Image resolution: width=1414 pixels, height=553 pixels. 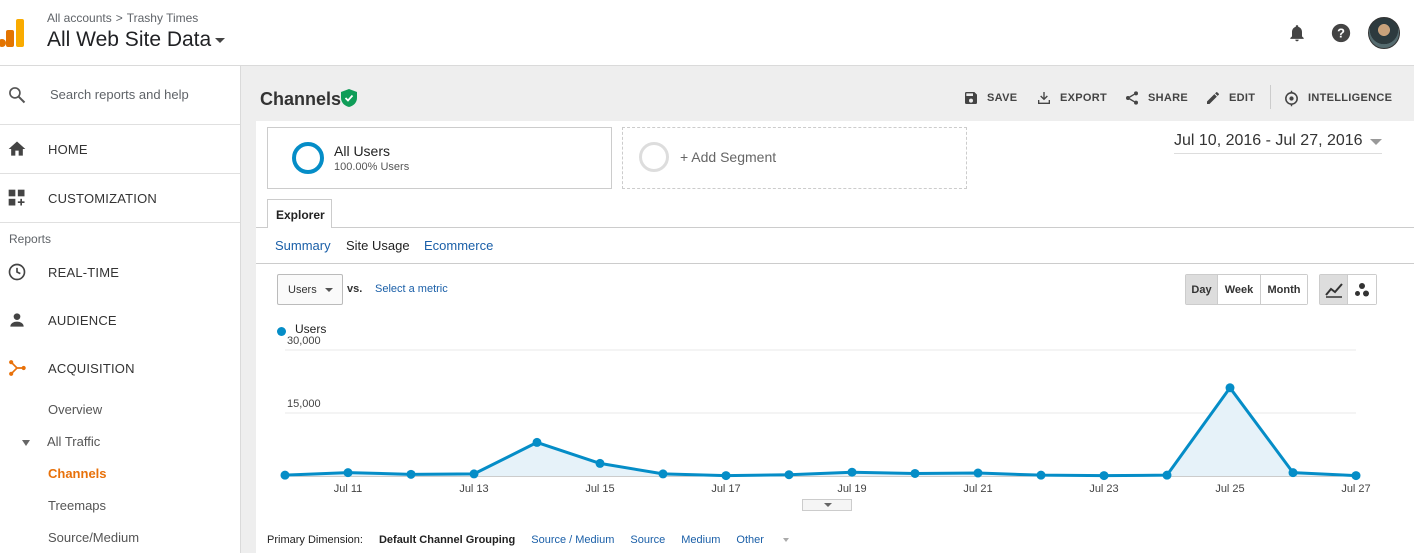 I want to click on empty-segment-ring-icon, so click(x=654, y=157).